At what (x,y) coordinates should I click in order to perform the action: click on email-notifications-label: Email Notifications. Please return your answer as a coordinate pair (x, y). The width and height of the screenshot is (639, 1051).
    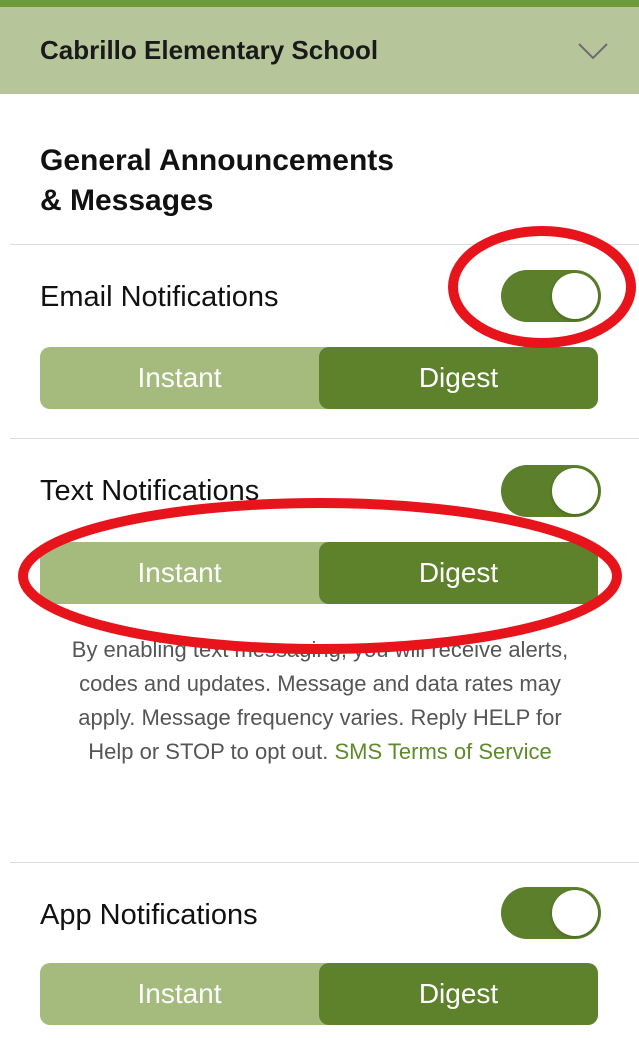
    Looking at the image, I should click on (159, 297).